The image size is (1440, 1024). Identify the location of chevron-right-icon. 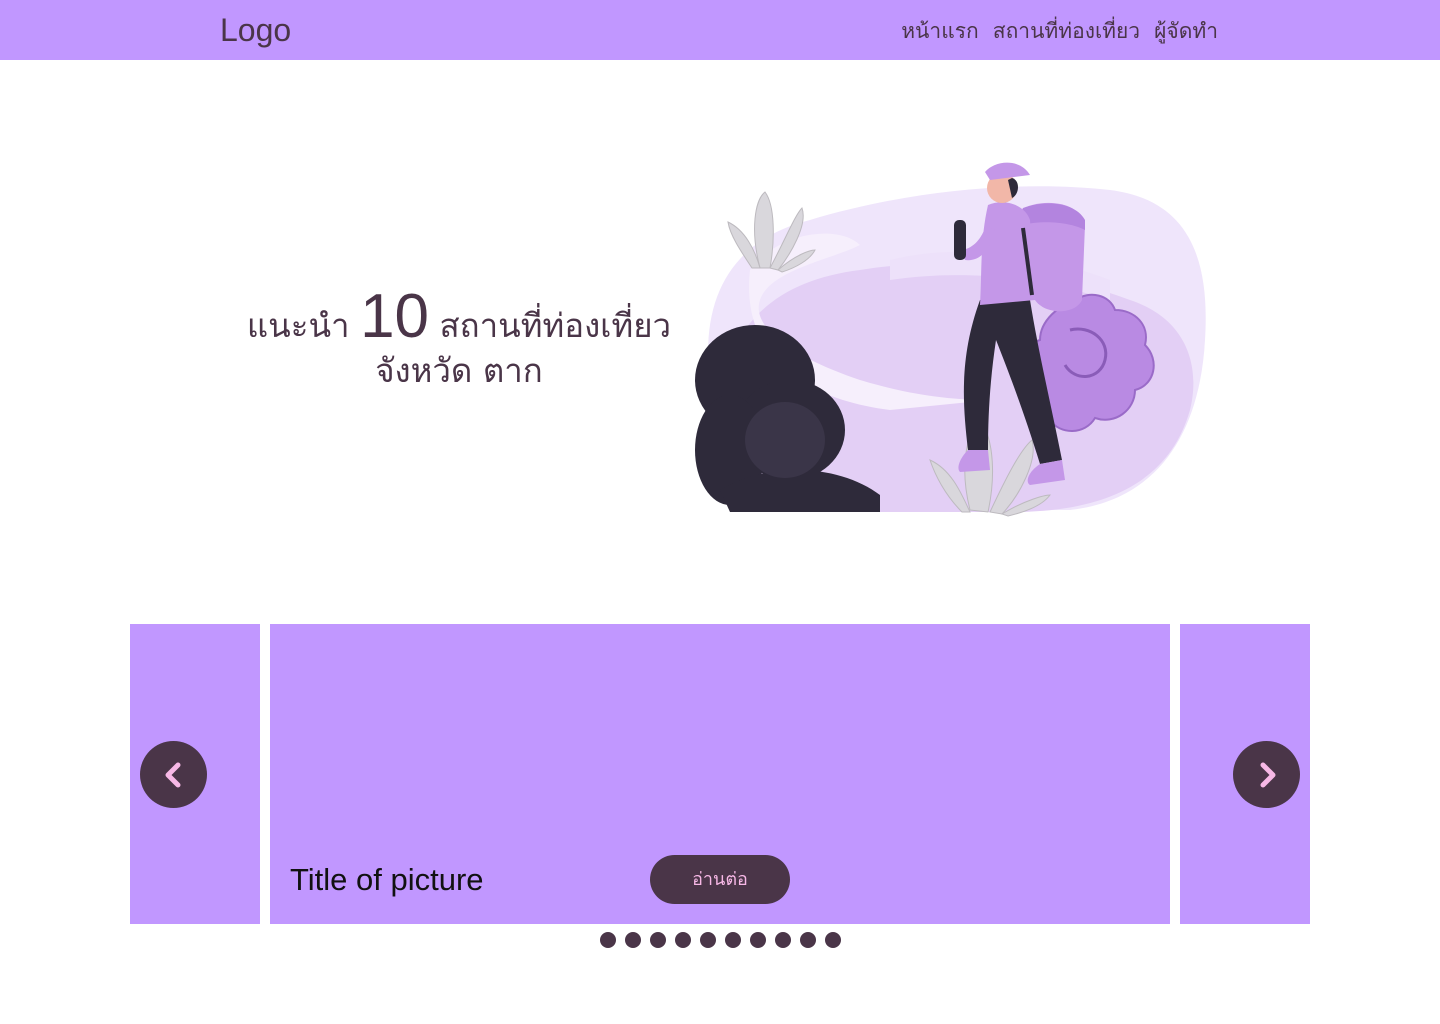
(1267, 774).